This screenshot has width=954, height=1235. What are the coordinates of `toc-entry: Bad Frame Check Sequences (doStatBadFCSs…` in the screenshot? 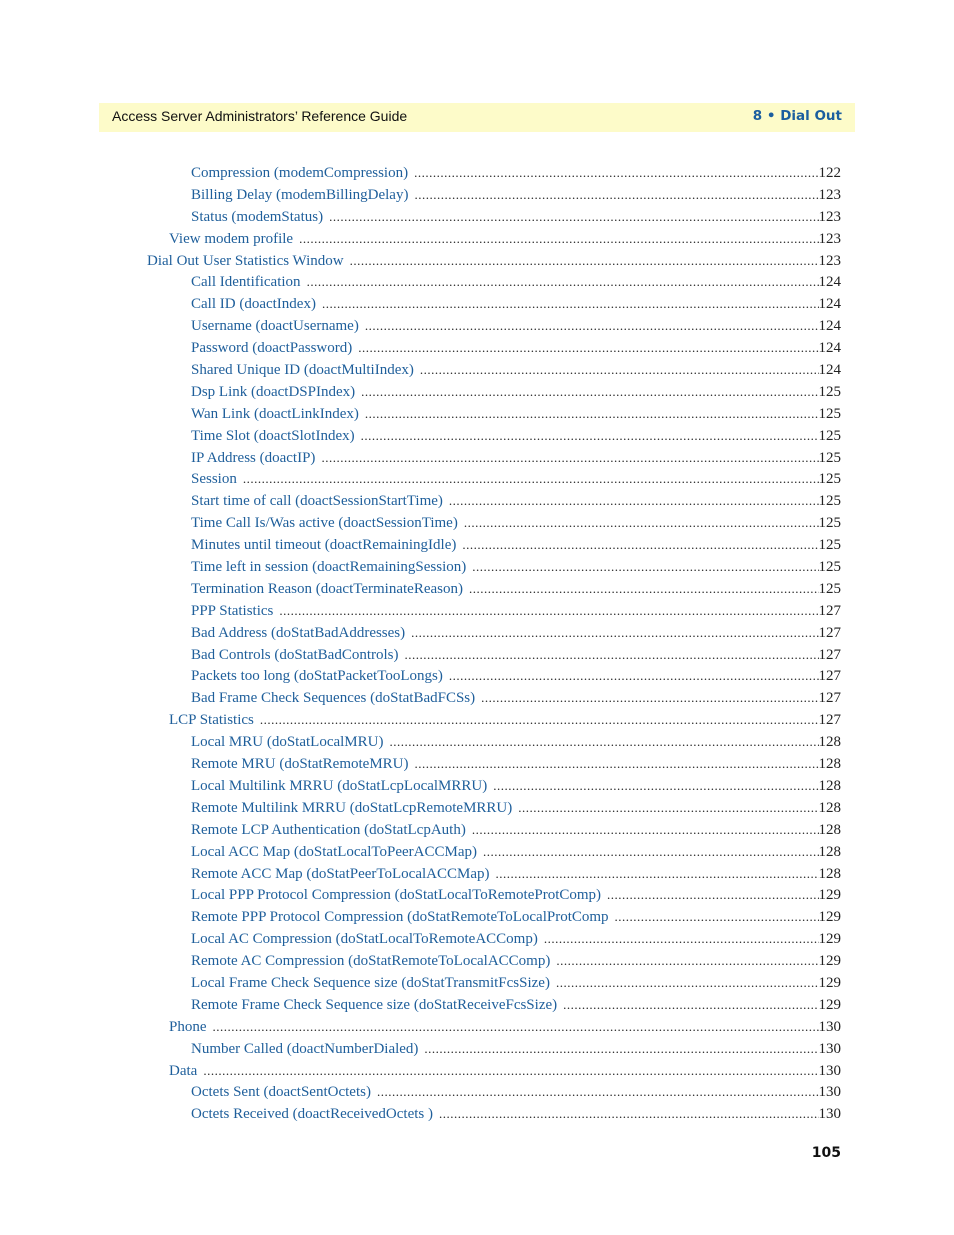 It's located at (477, 698).